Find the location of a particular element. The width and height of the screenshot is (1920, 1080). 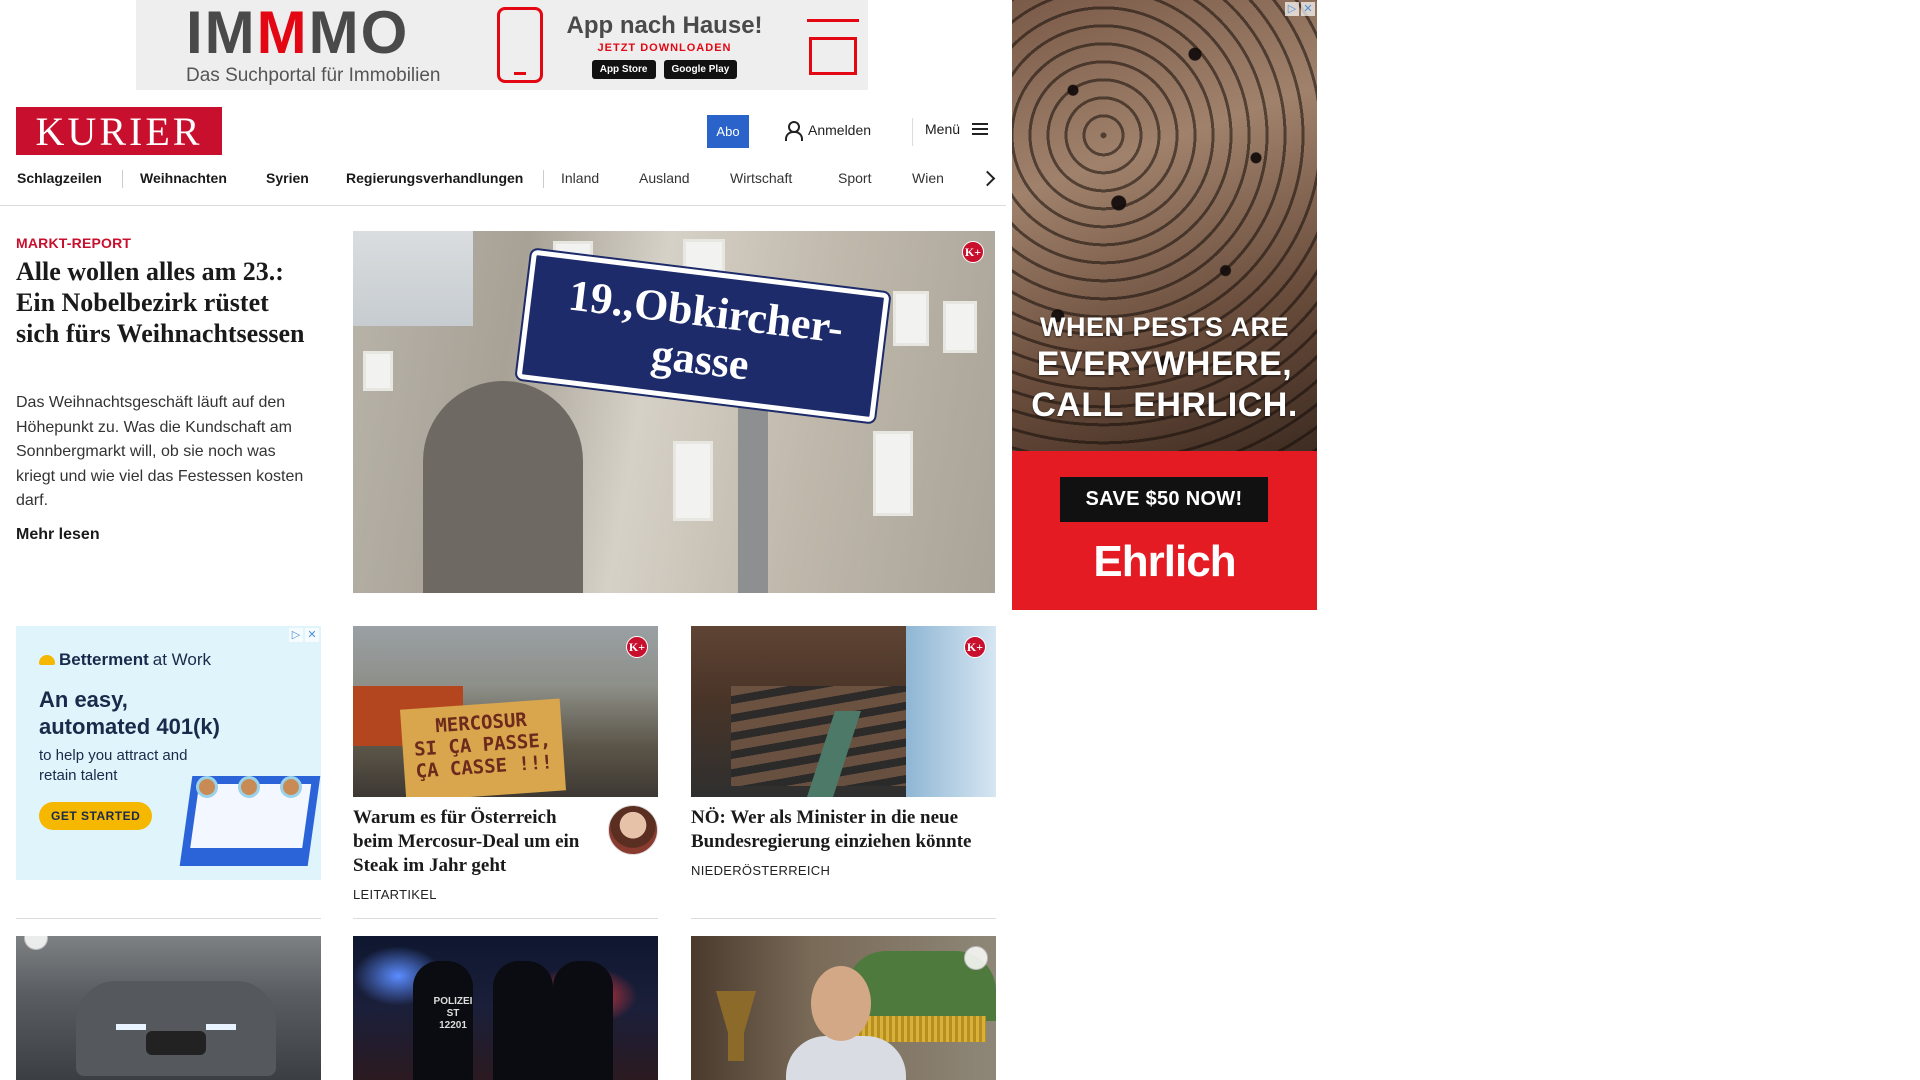

get-started-button: GET STARTED is located at coordinates (96, 816).